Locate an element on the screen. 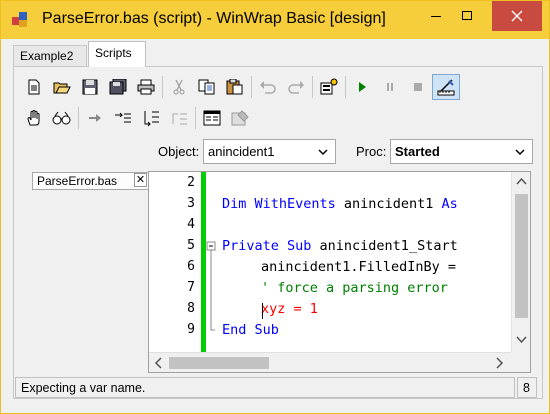  sheet-tab-parseerror: ParseError.bas ✕ is located at coordinates (91, 181).